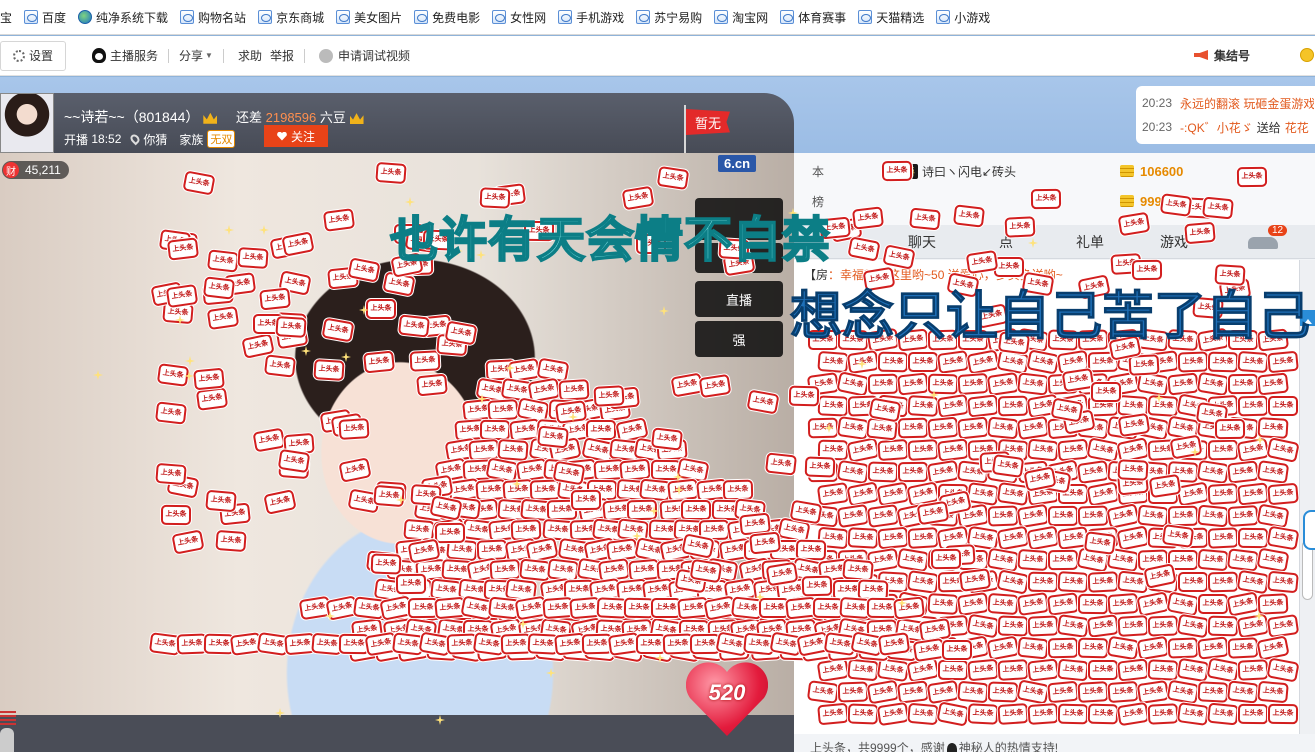  I want to click on tab-gift-list: 礼单, so click(1090, 242).